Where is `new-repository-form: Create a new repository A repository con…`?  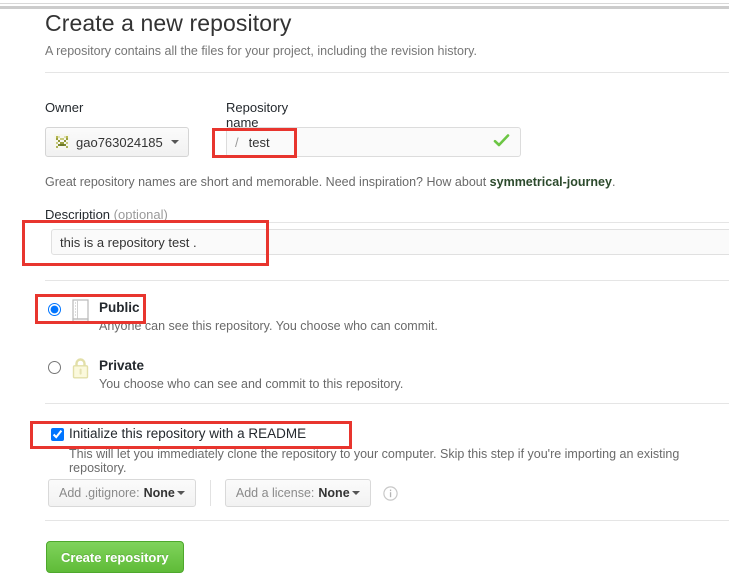 new-repository-form: Create a new repository A repository con… is located at coordinates (387, 34).